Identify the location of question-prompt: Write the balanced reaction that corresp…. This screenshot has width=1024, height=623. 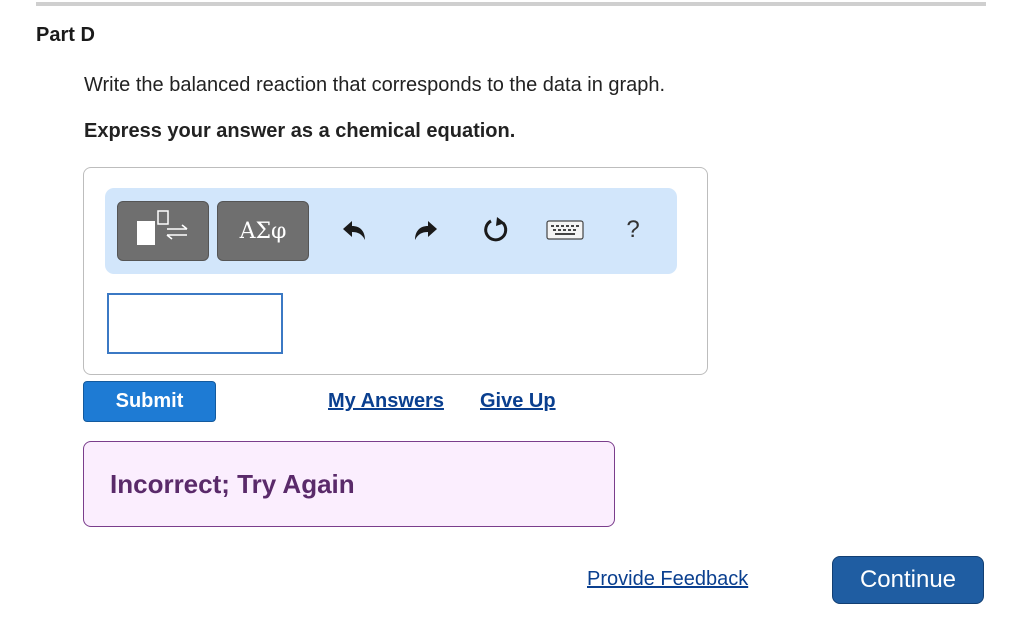
(375, 85).